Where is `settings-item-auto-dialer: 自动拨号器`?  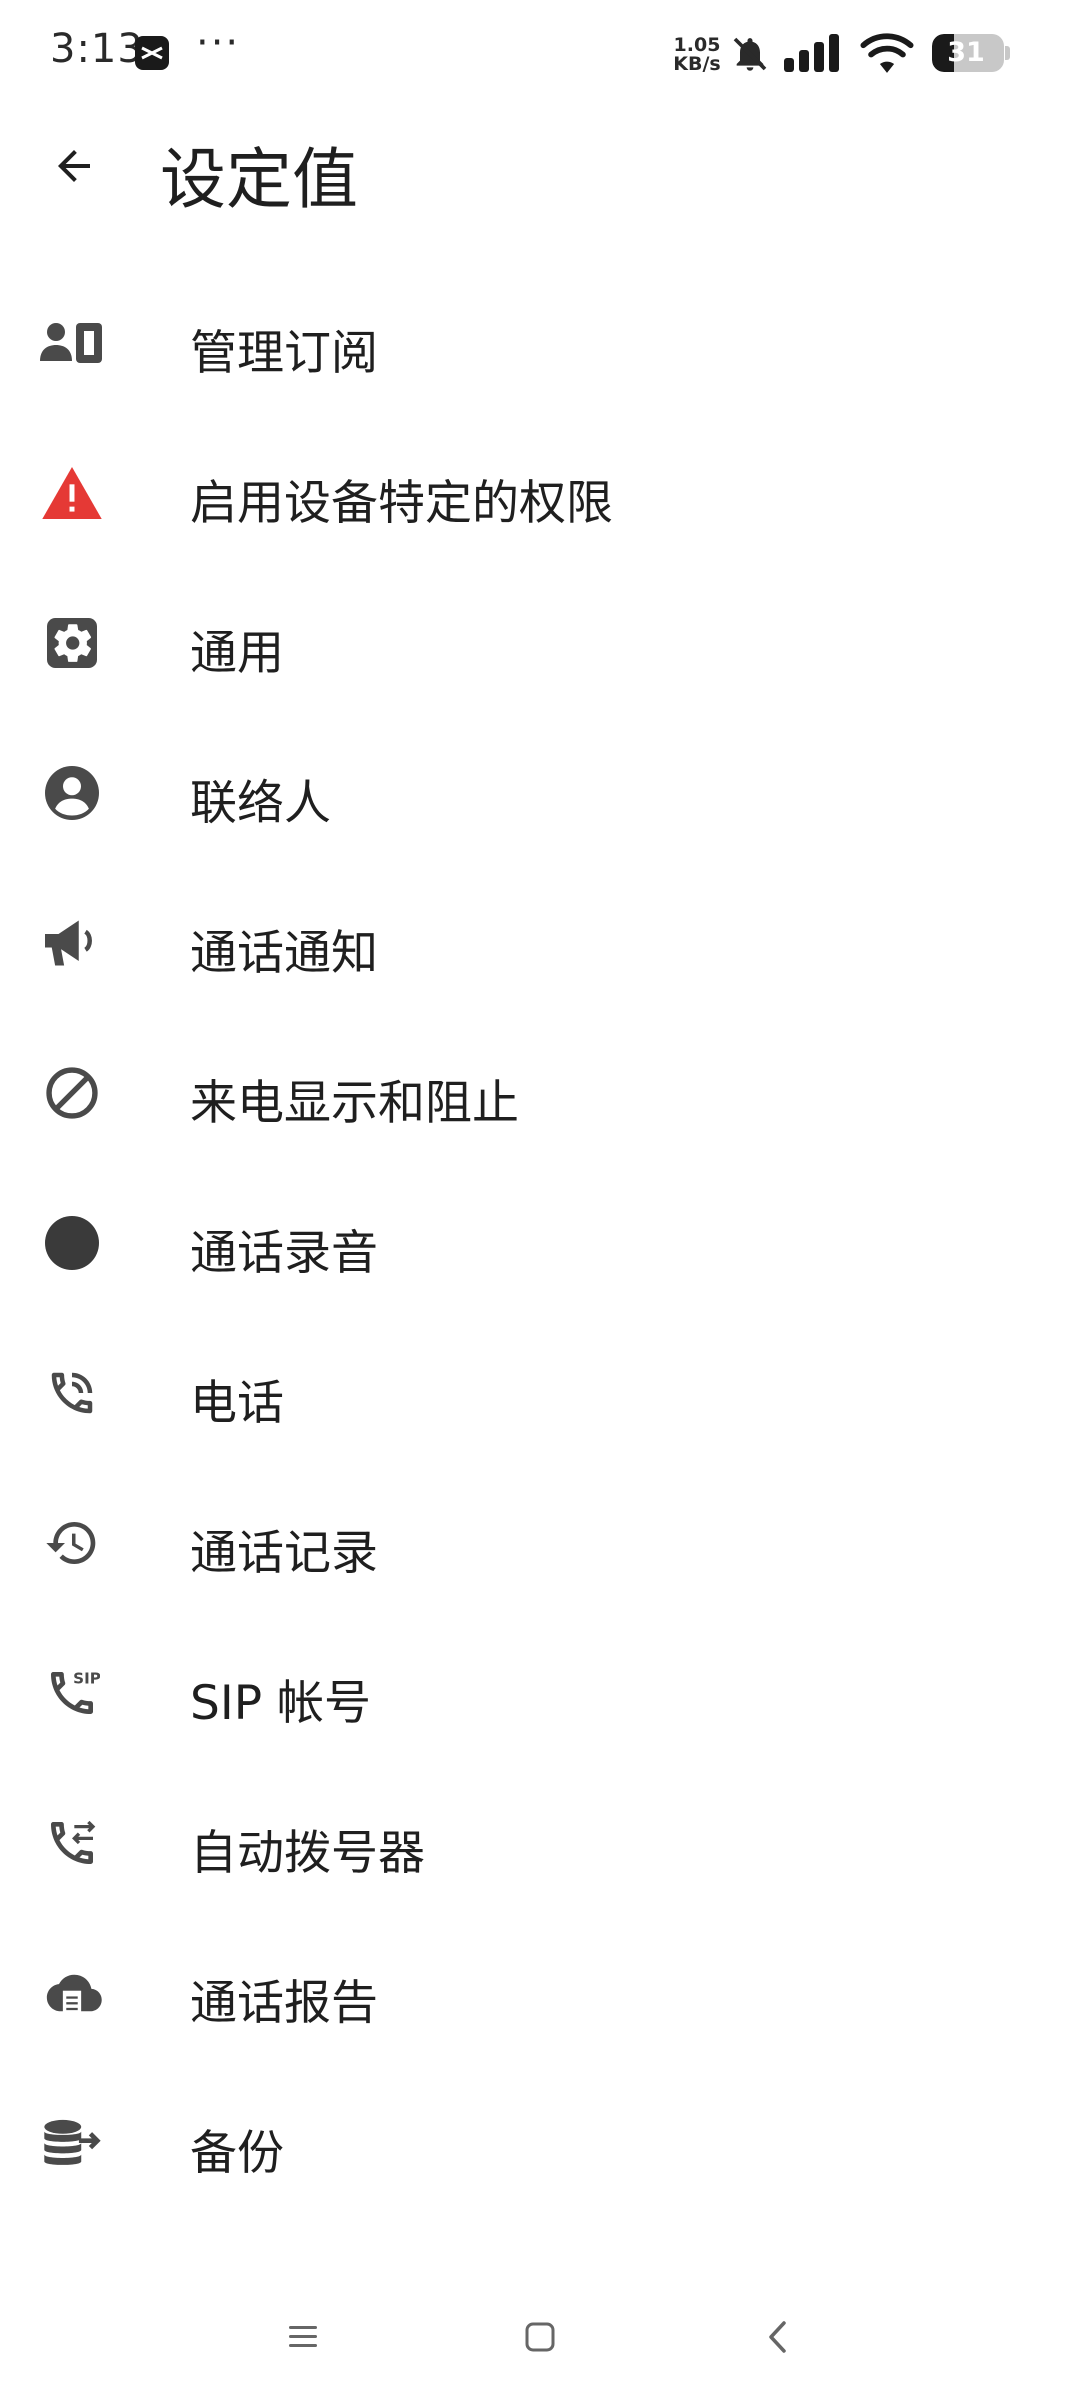
settings-item-auto-dialer: 自动拨号器 is located at coordinates (540, 1843).